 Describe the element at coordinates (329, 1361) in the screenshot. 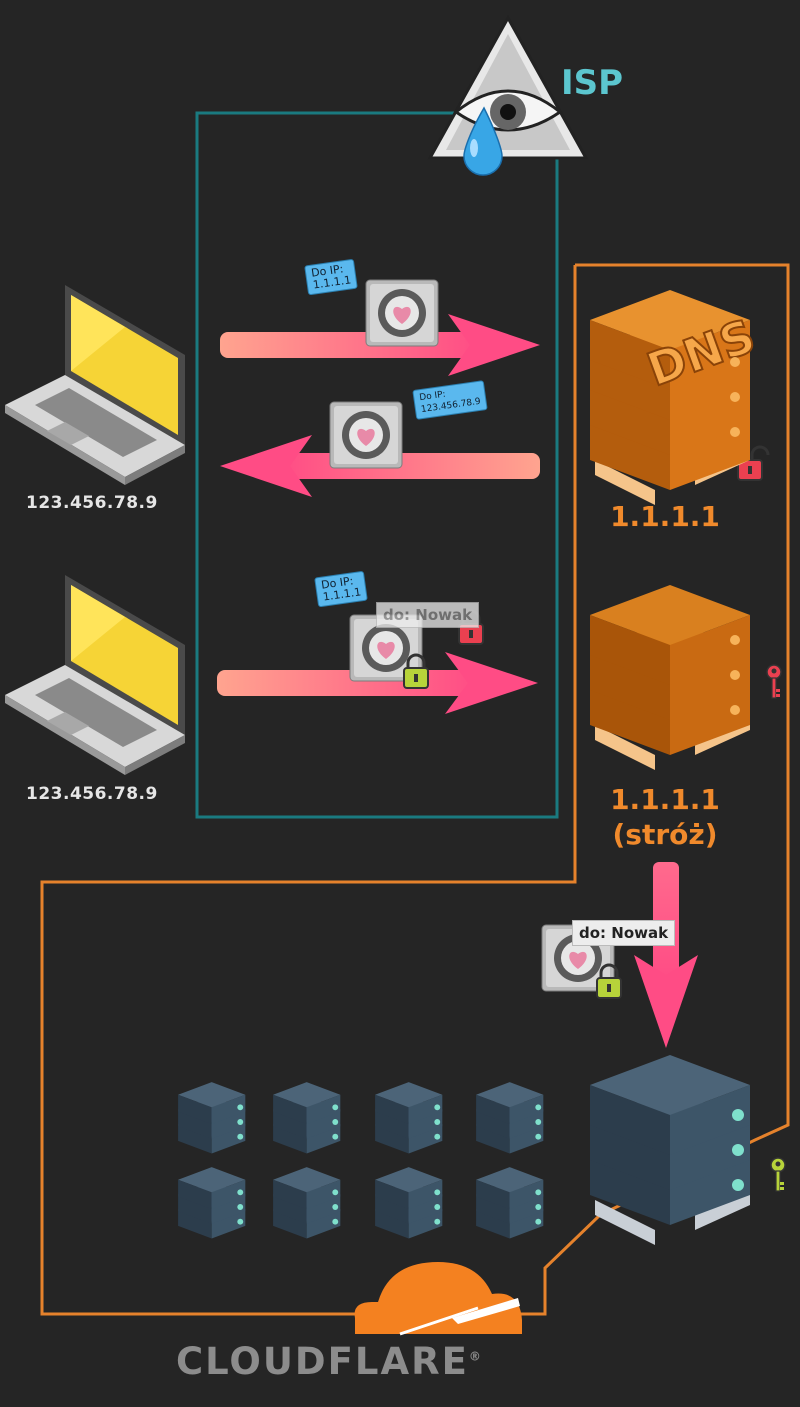

I see `cloudflare-wordmark: CLOUDFLARE®` at that location.